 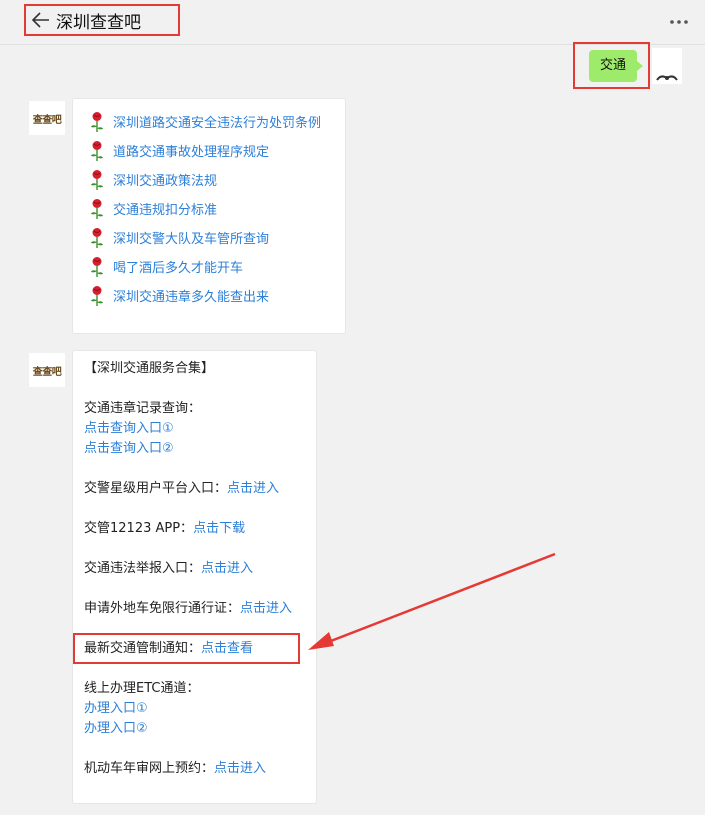 I want to click on inspection-link: 点击进入, so click(x=240, y=768).